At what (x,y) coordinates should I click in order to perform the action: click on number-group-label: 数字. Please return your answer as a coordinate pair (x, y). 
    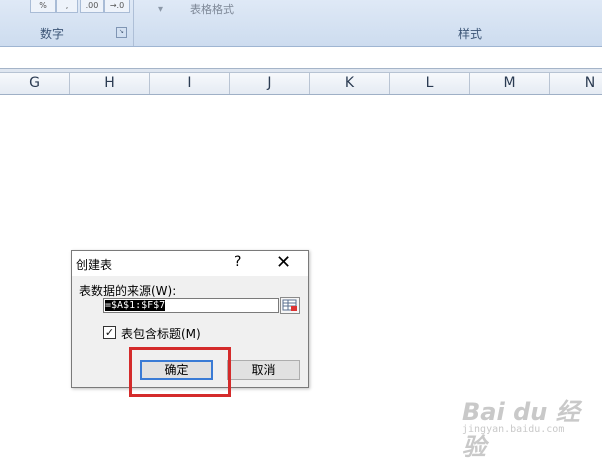
    Looking at the image, I should click on (52, 34).